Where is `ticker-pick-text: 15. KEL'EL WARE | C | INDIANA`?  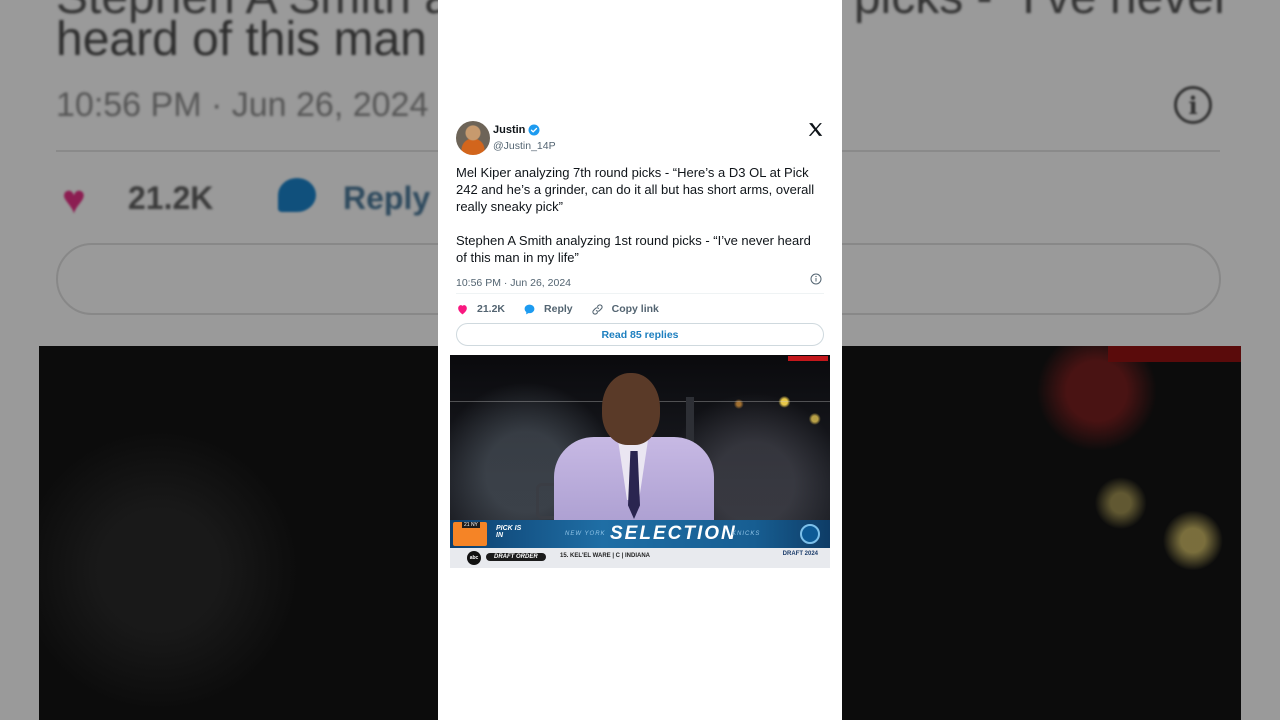
ticker-pick-text: 15. KEL'EL WARE | C | INDIANA is located at coordinates (605, 556).